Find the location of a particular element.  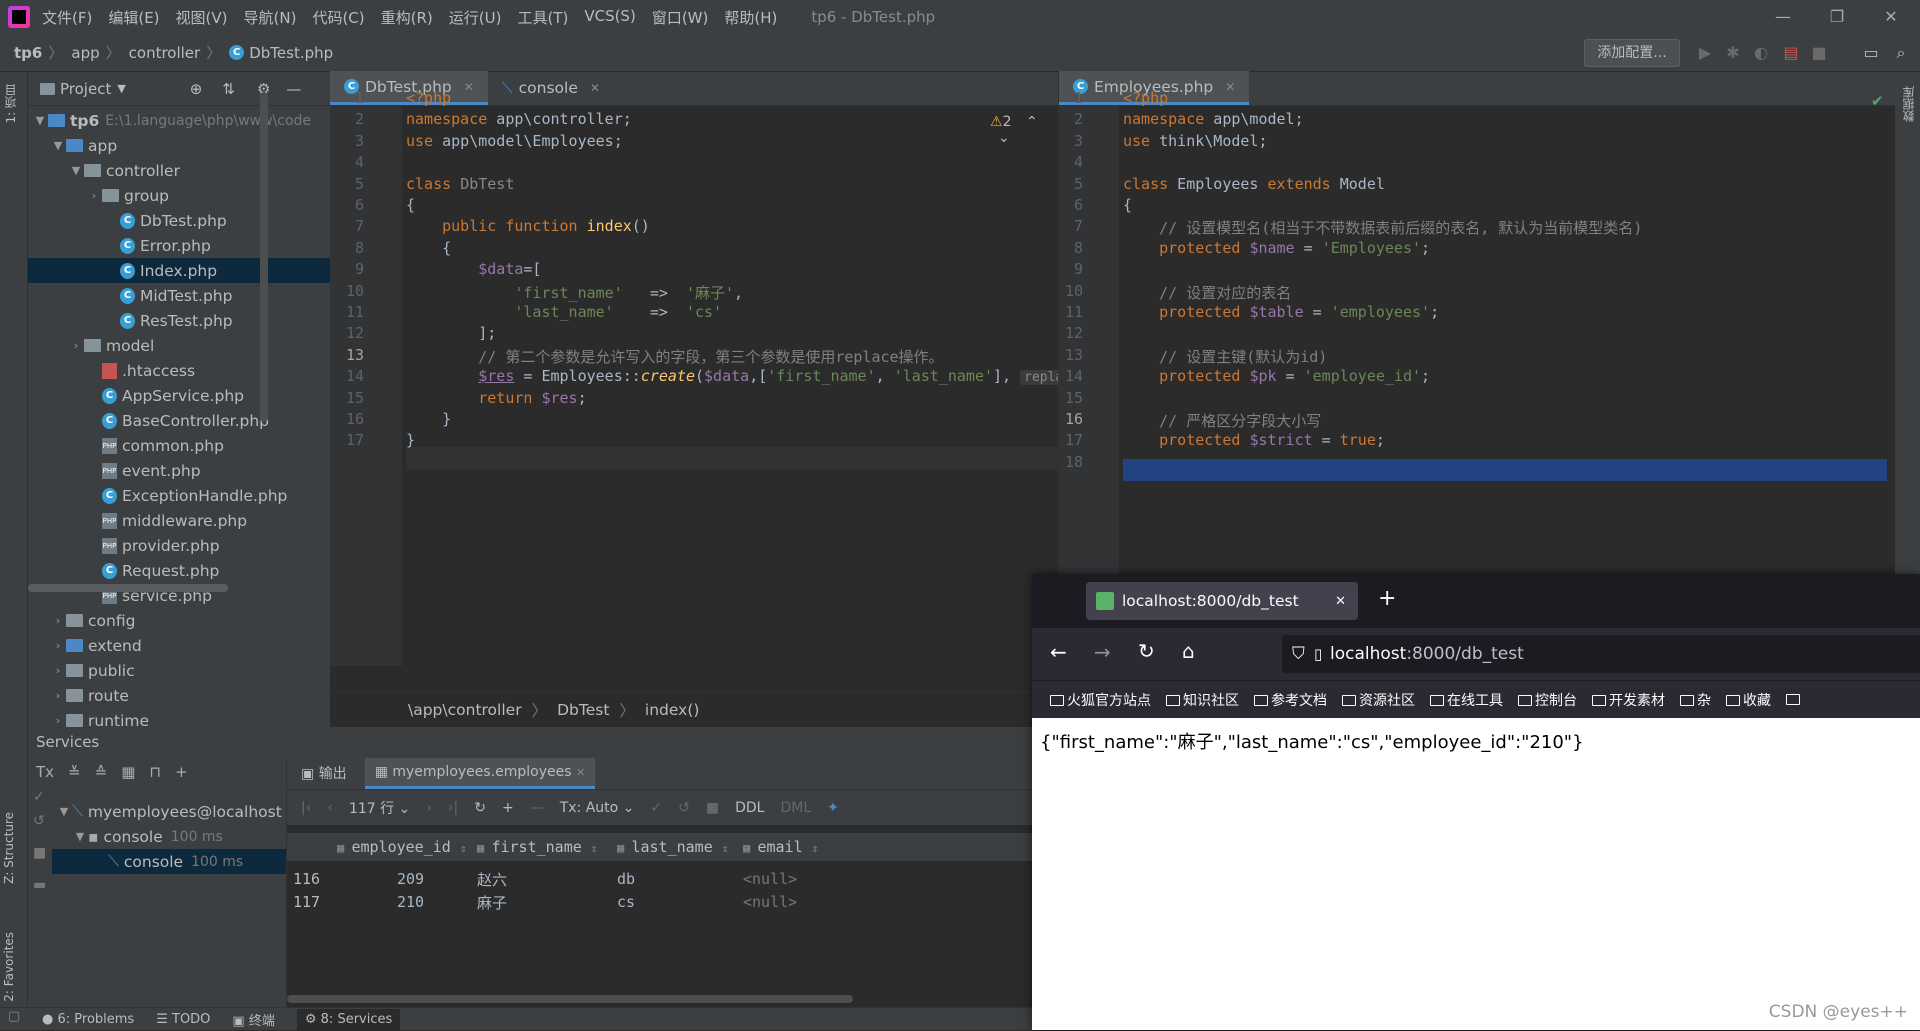

code-line: protected $strict = true; is located at coordinates (1254, 440).